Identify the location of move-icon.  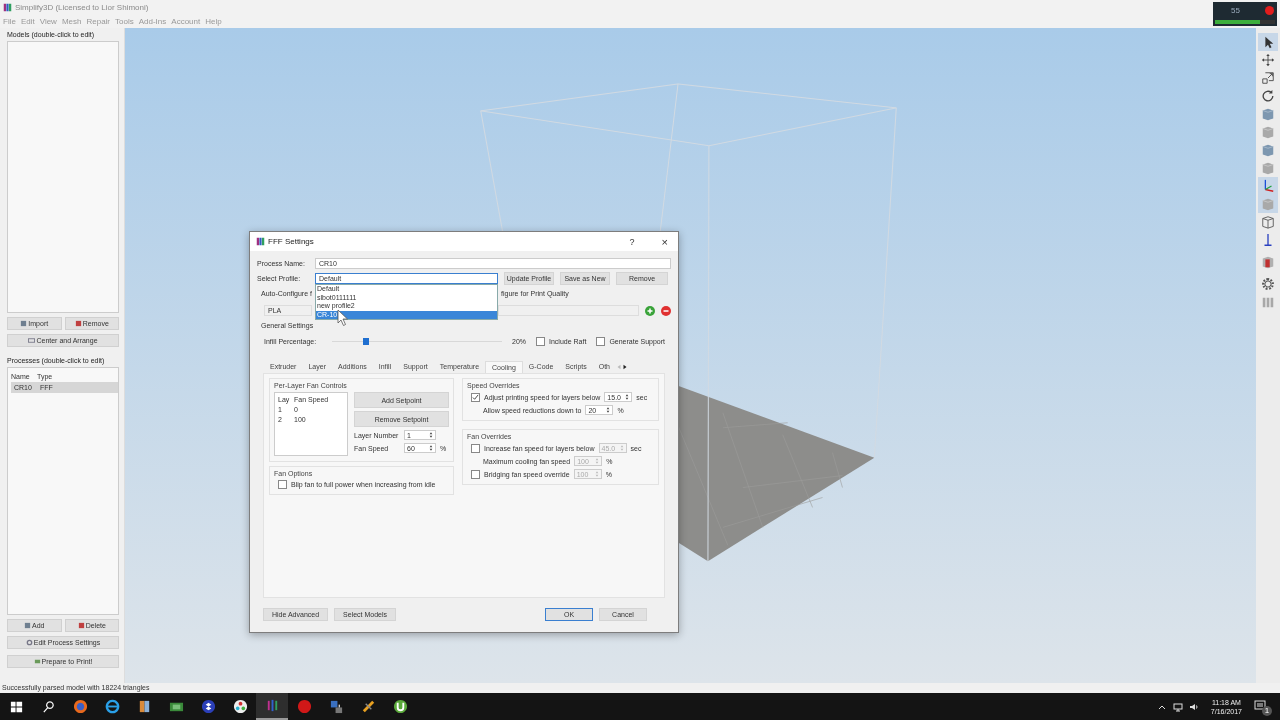
(1268, 60).